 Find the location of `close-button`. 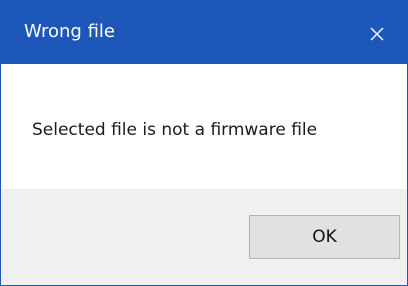

close-button is located at coordinates (377, 34).